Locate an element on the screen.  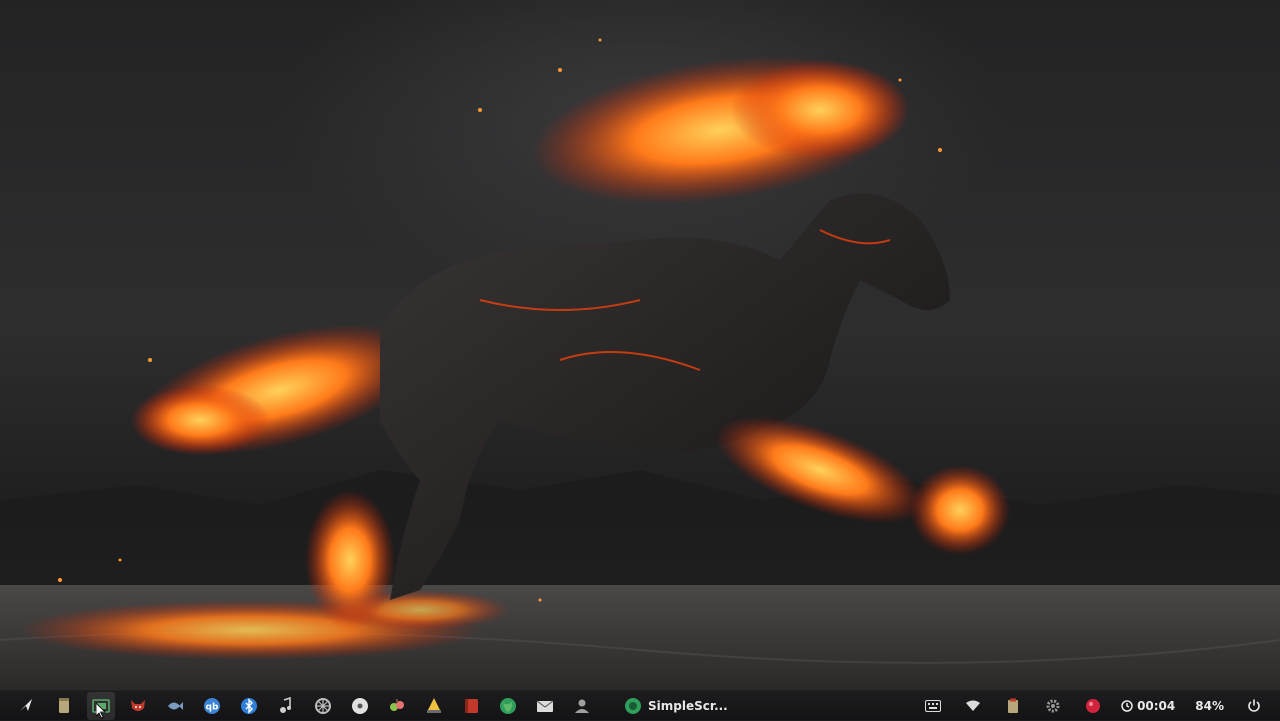
settings-wheel-icon is located at coordinates (323, 705).